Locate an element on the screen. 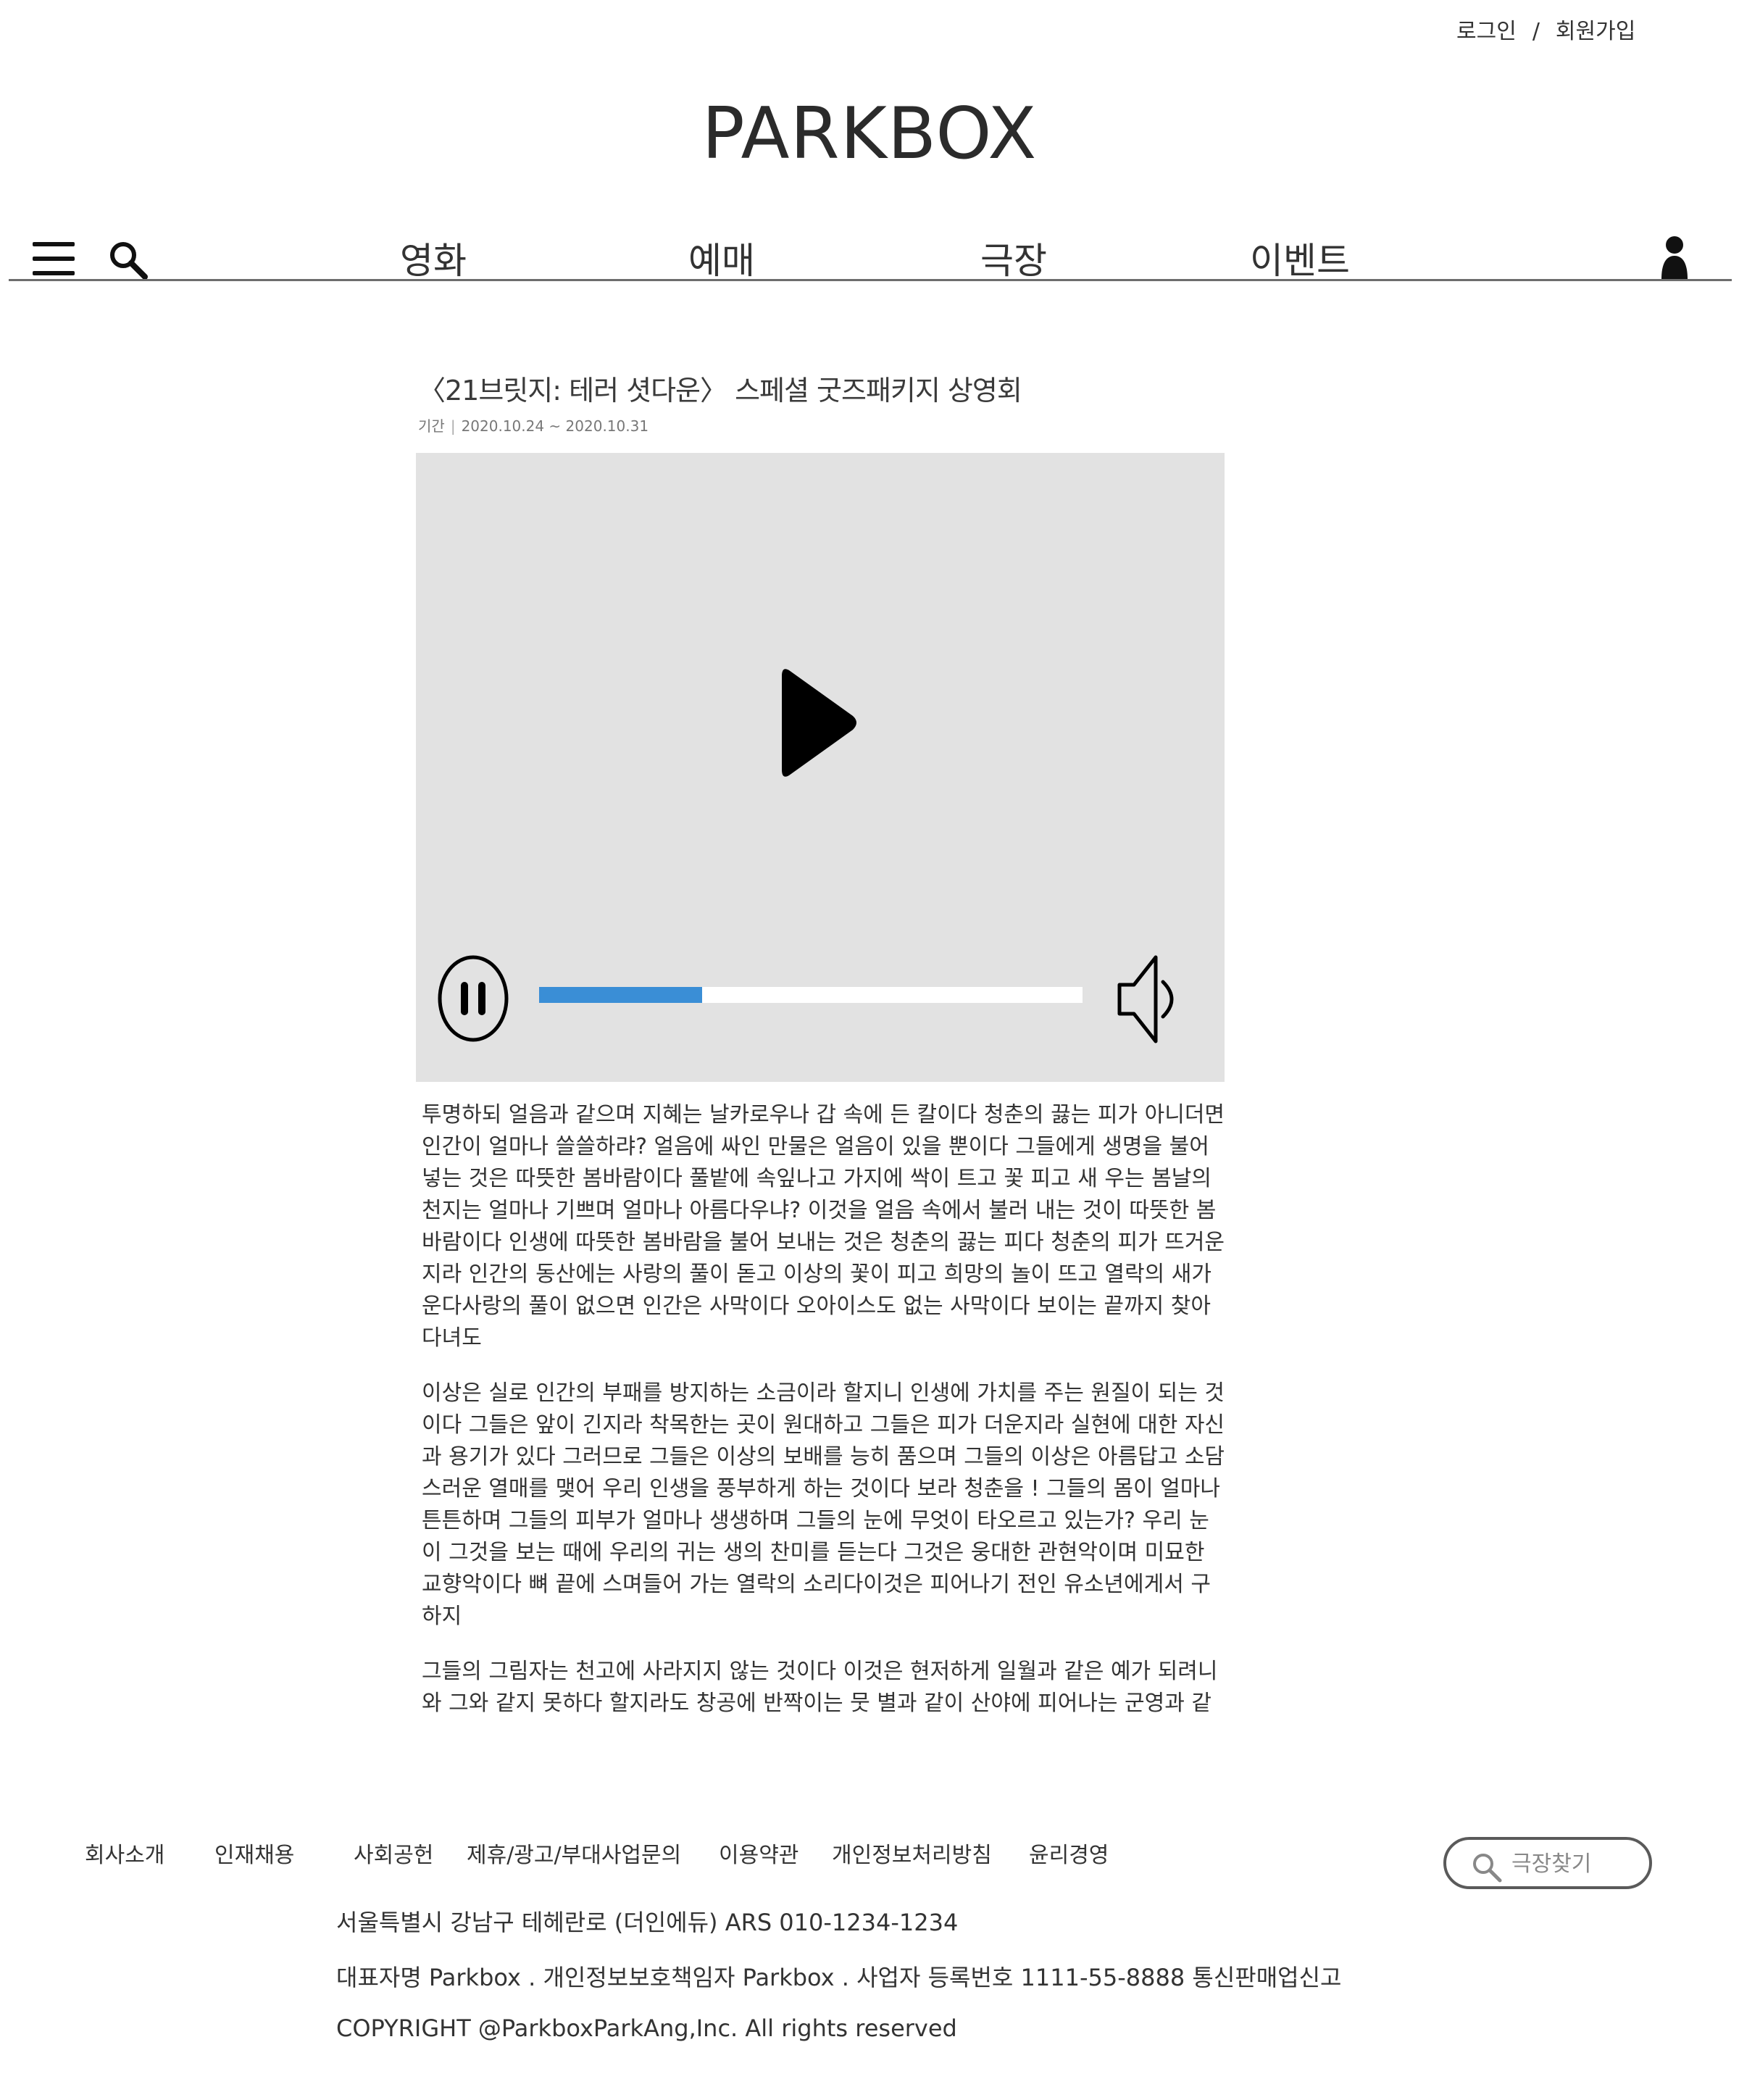 The width and height of the screenshot is (1739, 2100). footer-address: 서울특별시 강남구 테헤란로 (더인에듀) ARS 010-1234-1234 is located at coordinates (647, 1922).